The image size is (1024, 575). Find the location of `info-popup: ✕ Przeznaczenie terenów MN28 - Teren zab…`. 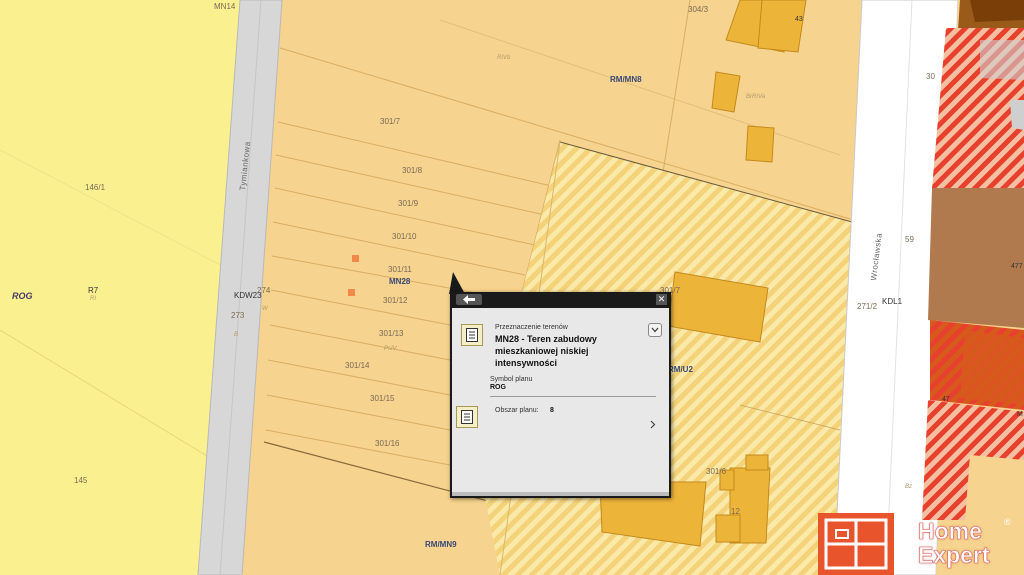

info-popup: ✕ Przeznaczenie terenów MN28 - Teren zab… is located at coordinates (560, 395).